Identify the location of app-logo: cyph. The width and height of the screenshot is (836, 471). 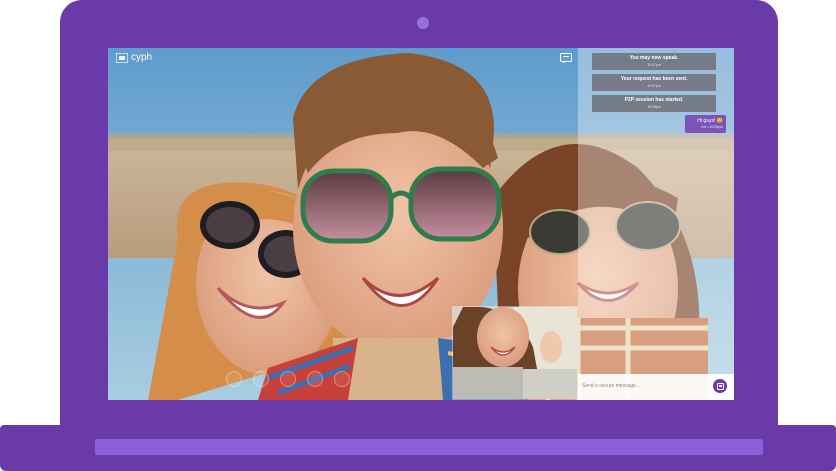
(134, 57).